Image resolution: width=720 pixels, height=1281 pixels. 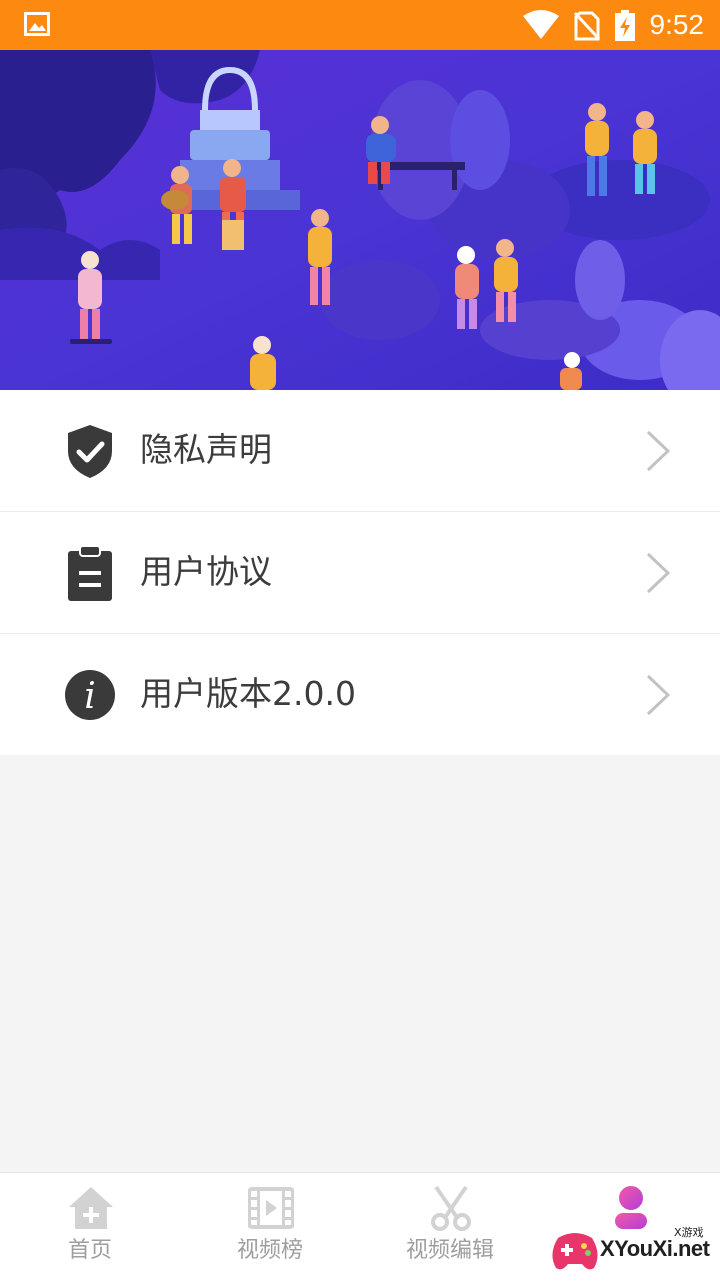 What do you see at coordinates (360, 451) in the screenshot?
I see `privacy-statement-row: 隐私声明` at bounding box center [360, 451].